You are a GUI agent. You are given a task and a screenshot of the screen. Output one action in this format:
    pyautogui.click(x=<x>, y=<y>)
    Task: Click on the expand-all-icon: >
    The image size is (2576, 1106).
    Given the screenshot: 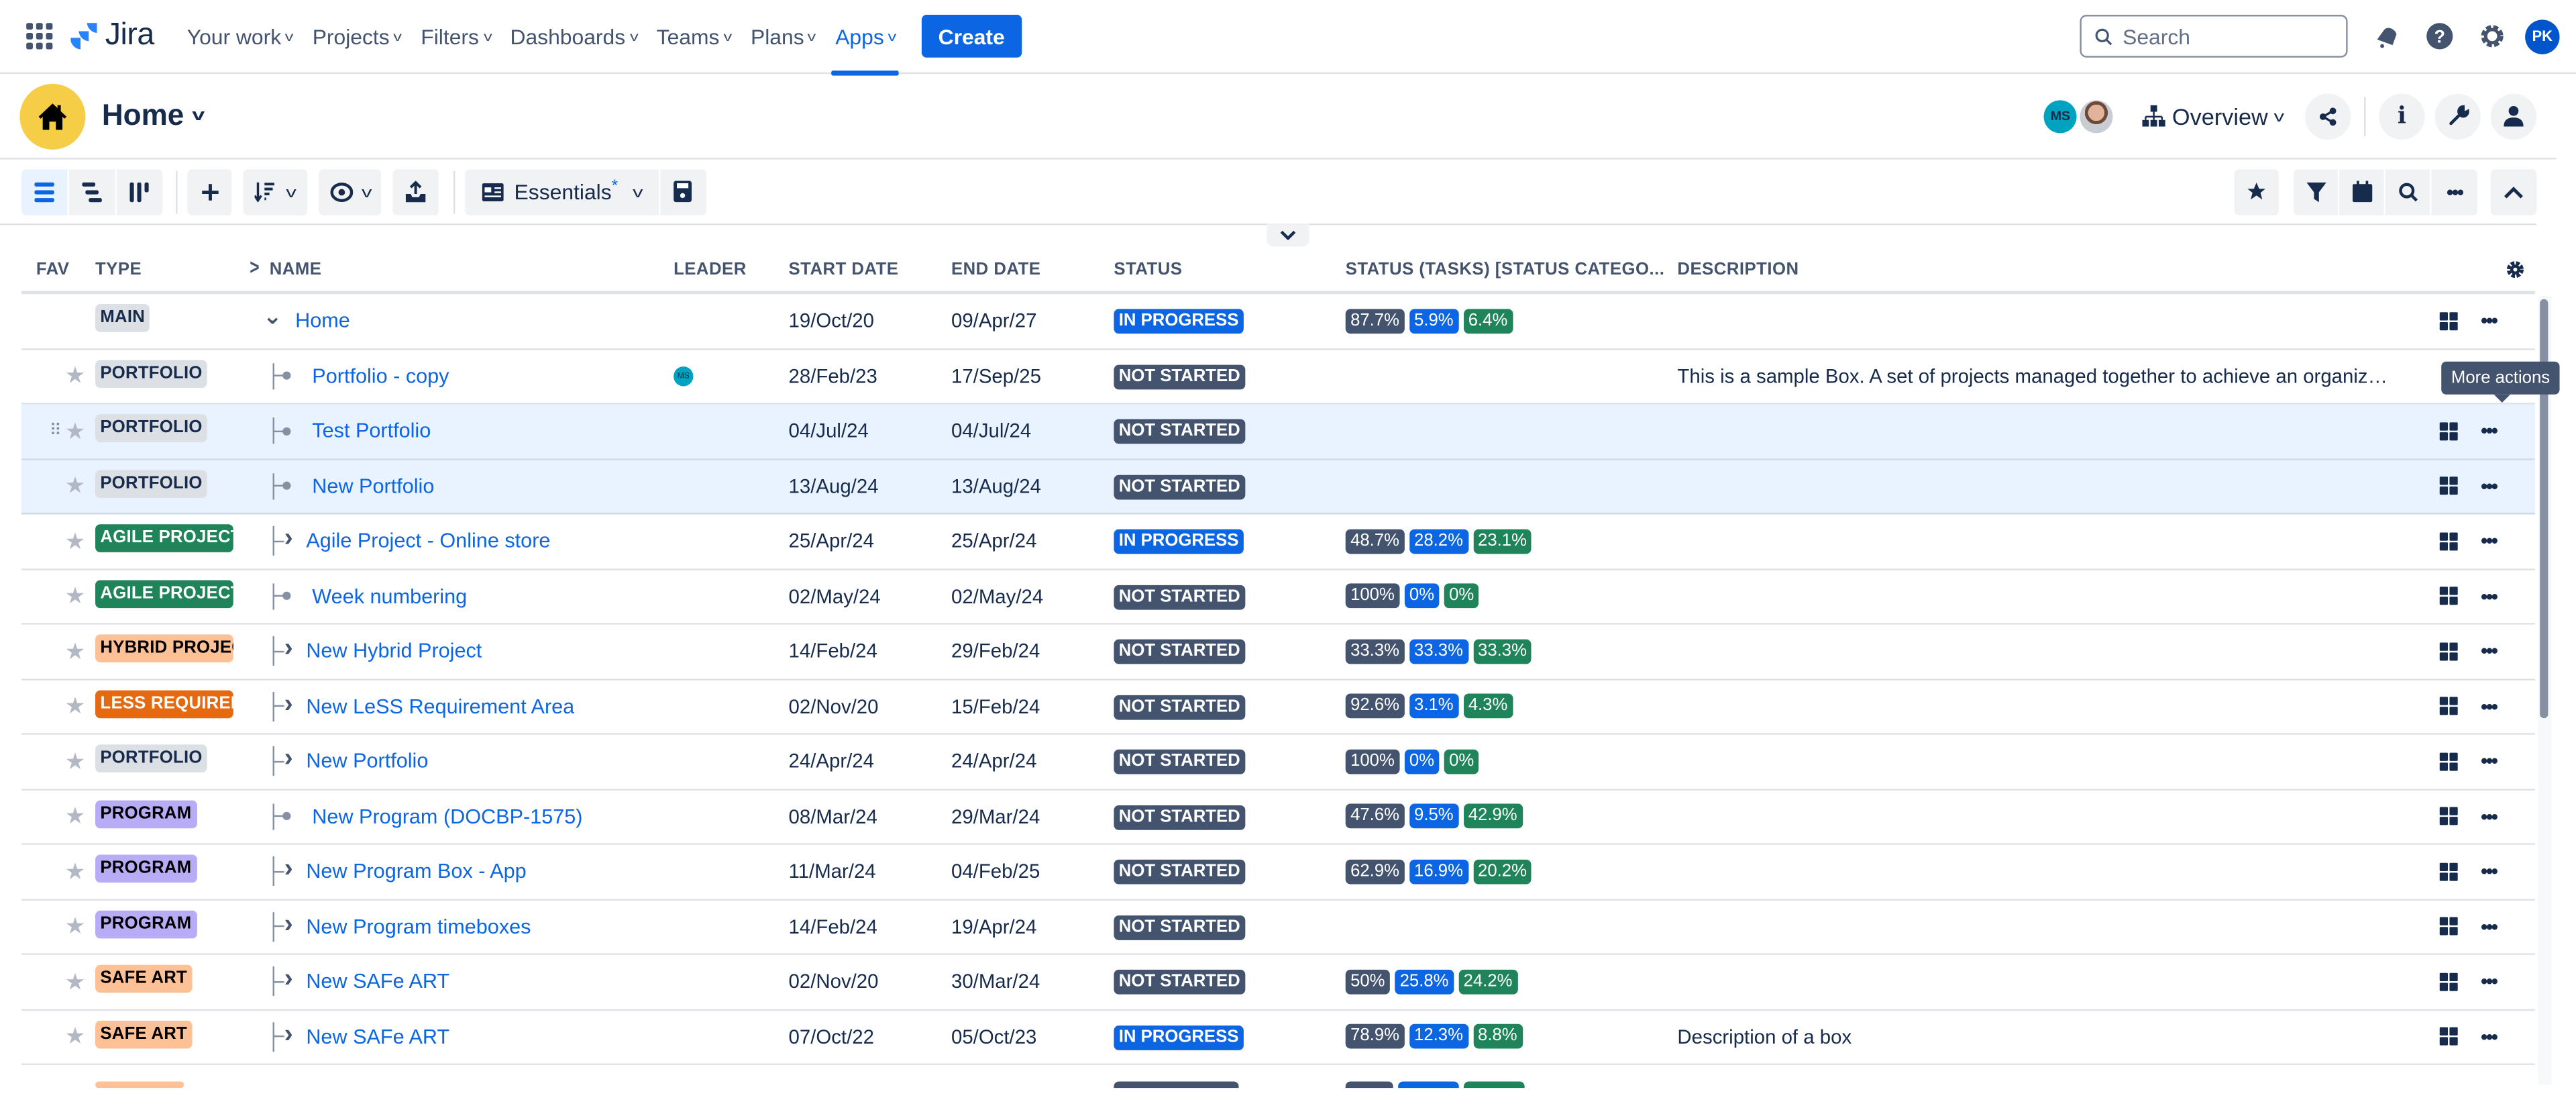 What is the action you would take?
    pyautogui.click(x=255, y=269)
    